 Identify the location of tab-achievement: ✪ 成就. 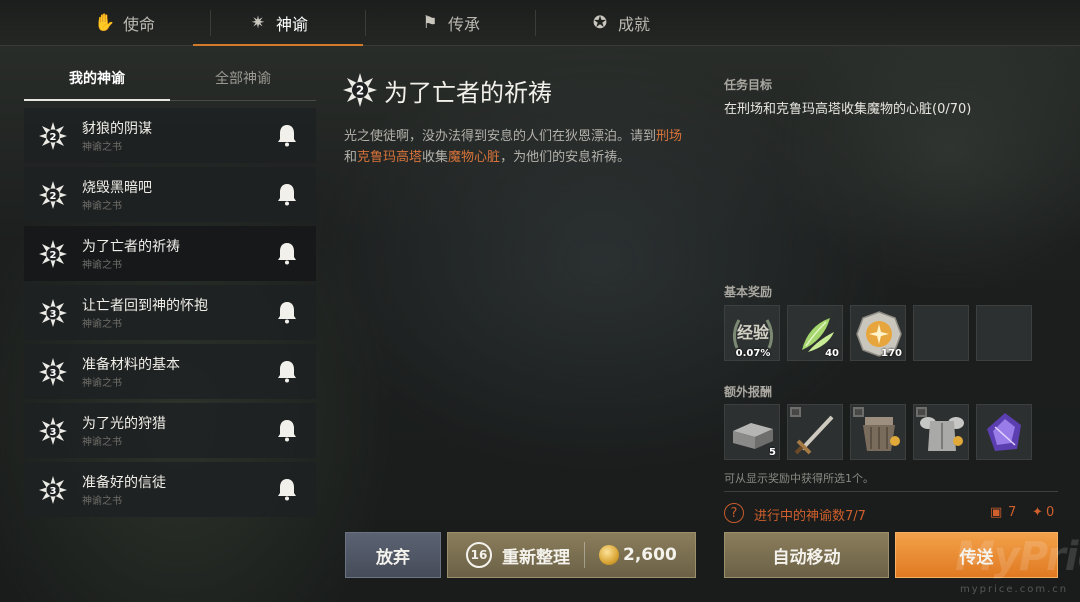
(620, 22).